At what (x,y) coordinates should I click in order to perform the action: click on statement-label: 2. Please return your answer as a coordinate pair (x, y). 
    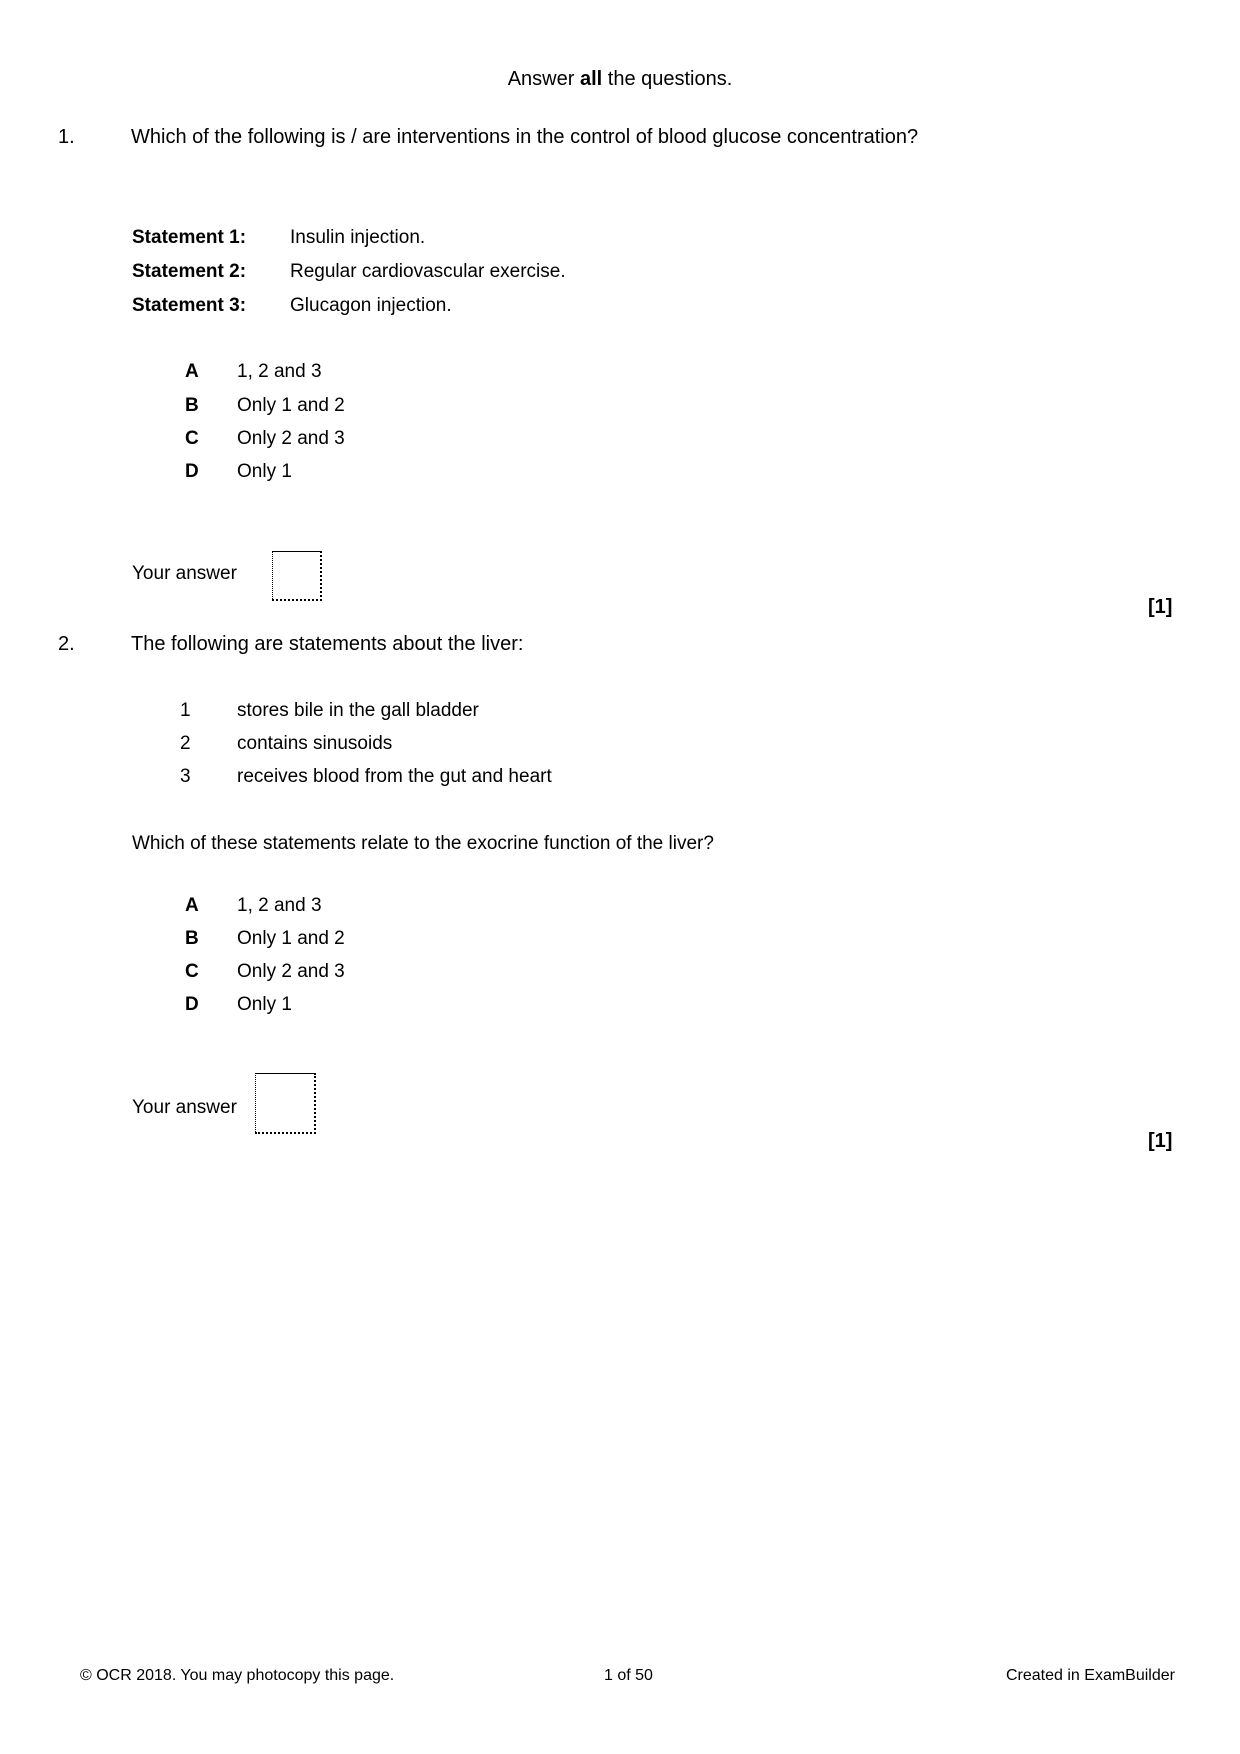
    Looking at the image, I should click on (185, 743).